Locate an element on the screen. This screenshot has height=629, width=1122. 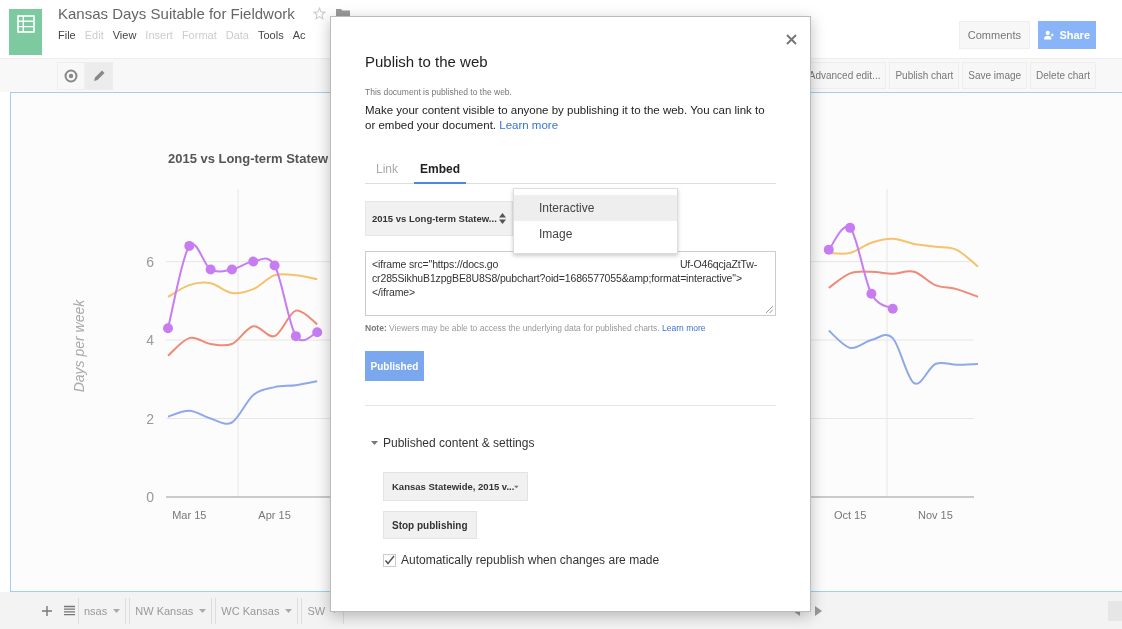
y-axis-title: Days per week is located at coordinates (79, 346).